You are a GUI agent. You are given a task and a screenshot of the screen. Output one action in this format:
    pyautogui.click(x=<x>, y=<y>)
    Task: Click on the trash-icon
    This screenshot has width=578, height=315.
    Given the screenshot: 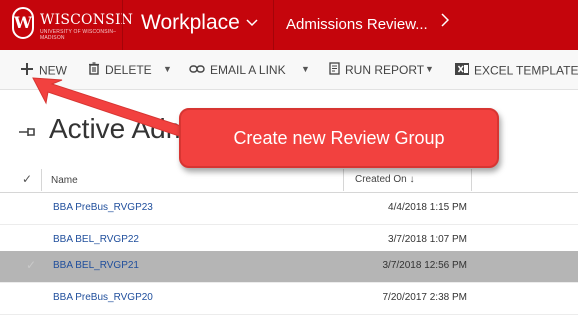 What is the action you would take?
    pyautogui.click(x=94, y=70)
    